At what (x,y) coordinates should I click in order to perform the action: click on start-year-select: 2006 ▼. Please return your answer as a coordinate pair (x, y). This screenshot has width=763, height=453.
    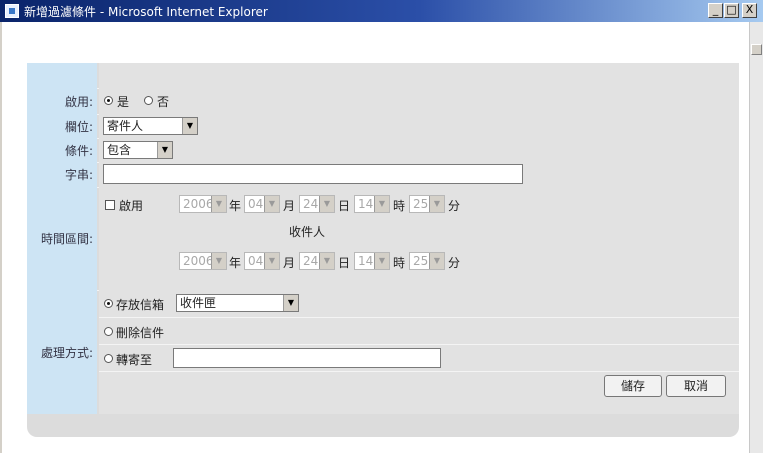
    Looking at the image, I should click on (203, 204).